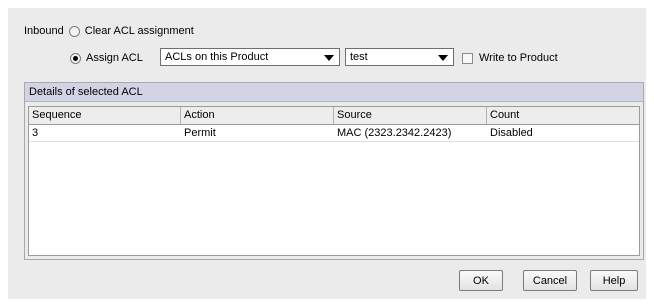 This screenshot has height=307, width=654. I want to click on table-header: Sequence Action Source Count, so click(334, 116).